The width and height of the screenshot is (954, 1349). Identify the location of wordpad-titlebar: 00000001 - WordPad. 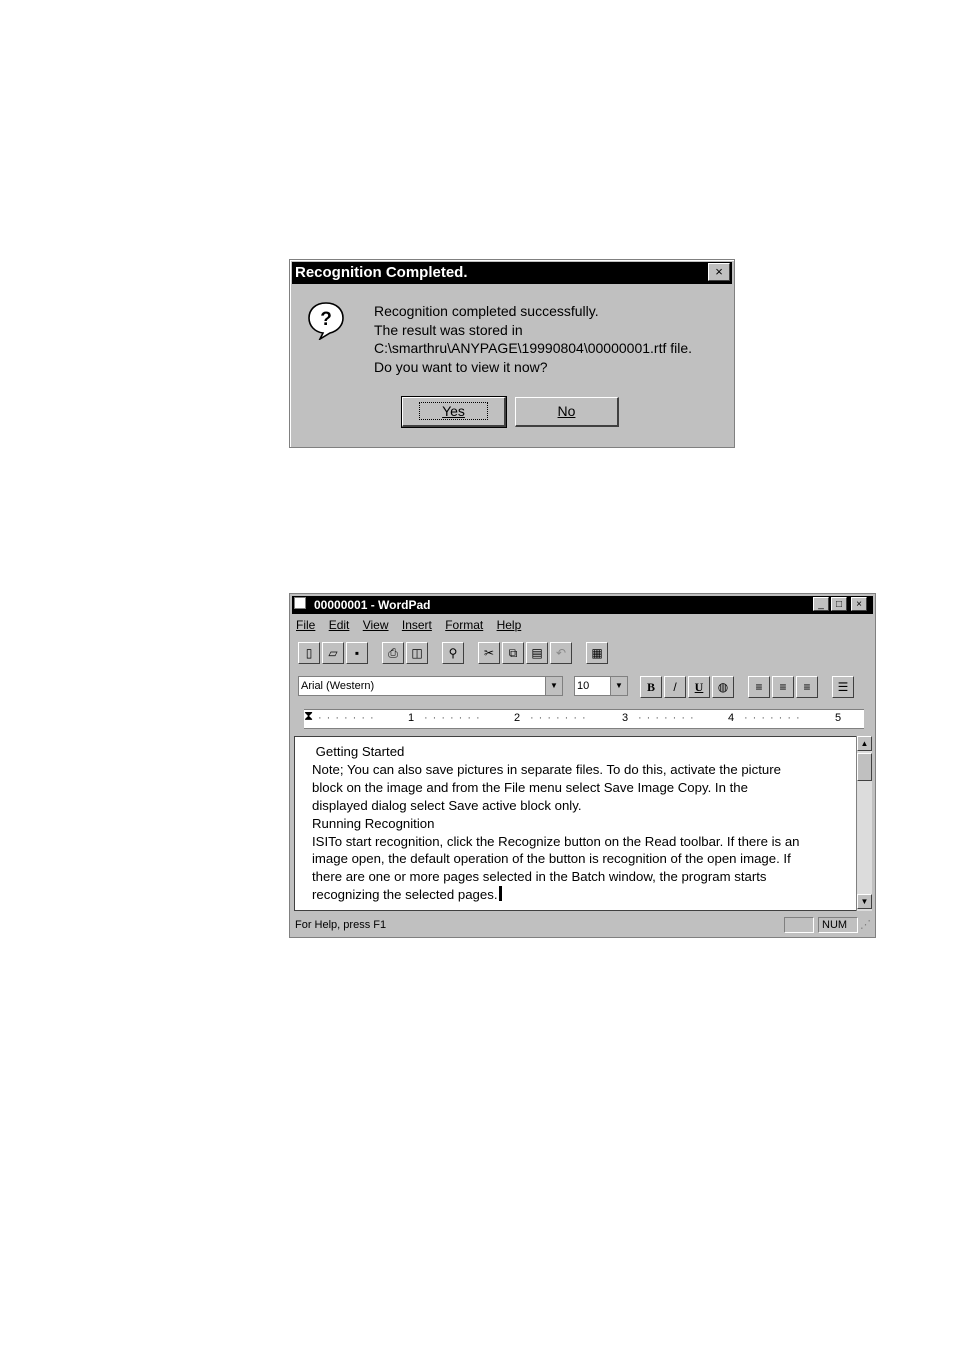
(582, 605).